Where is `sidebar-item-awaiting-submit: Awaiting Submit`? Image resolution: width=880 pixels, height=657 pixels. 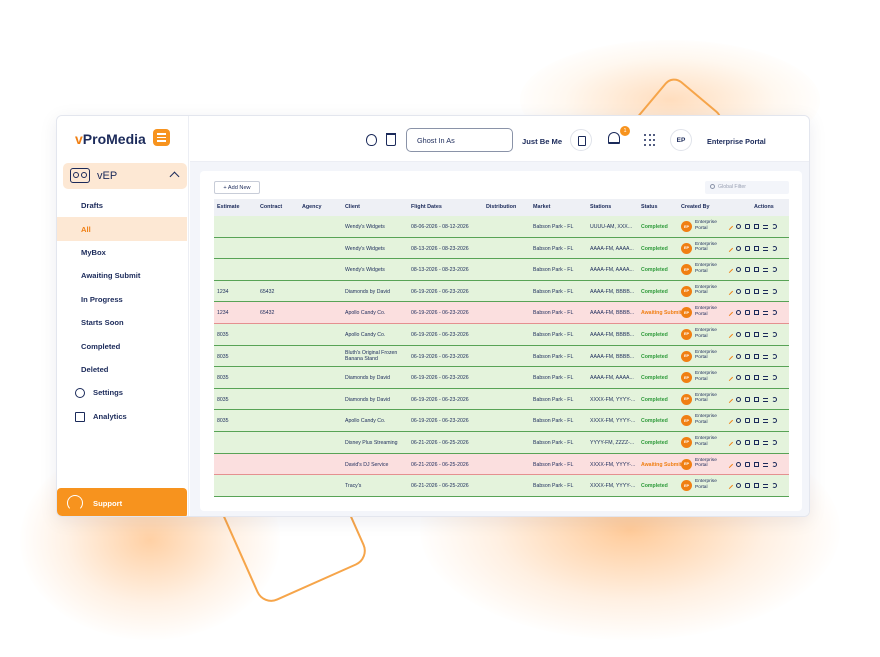
sidebar-item-awaiting-submit: Awaiting Submit is located at coordinates (123, 275).